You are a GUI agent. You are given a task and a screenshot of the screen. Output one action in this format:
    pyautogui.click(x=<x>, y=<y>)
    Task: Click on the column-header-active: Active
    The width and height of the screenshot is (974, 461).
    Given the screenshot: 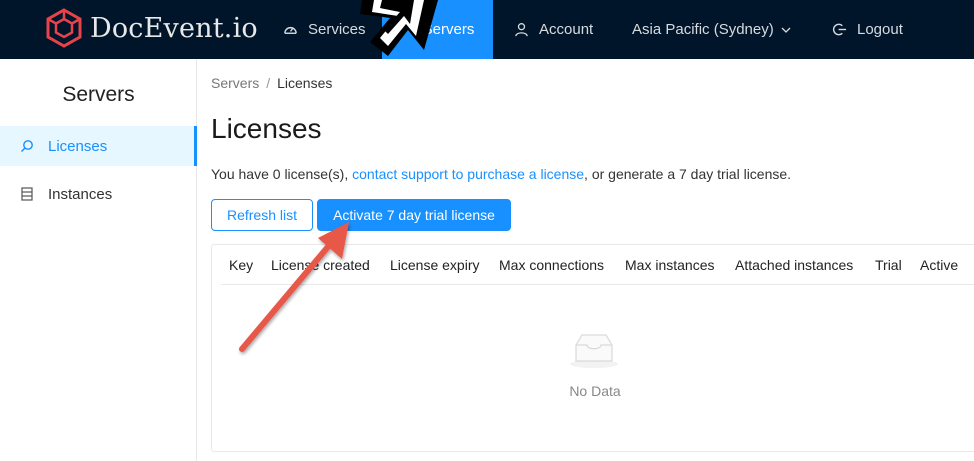 What is the action you would take?
    pyautogui.click(x=939, y=265)
    